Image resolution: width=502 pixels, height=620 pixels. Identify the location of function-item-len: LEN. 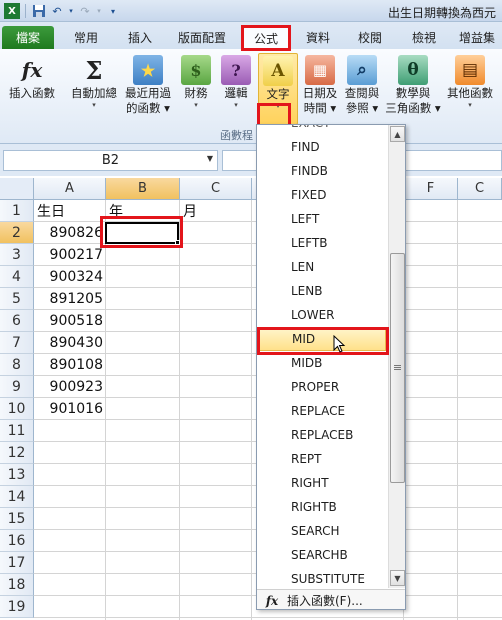
(322, 267).